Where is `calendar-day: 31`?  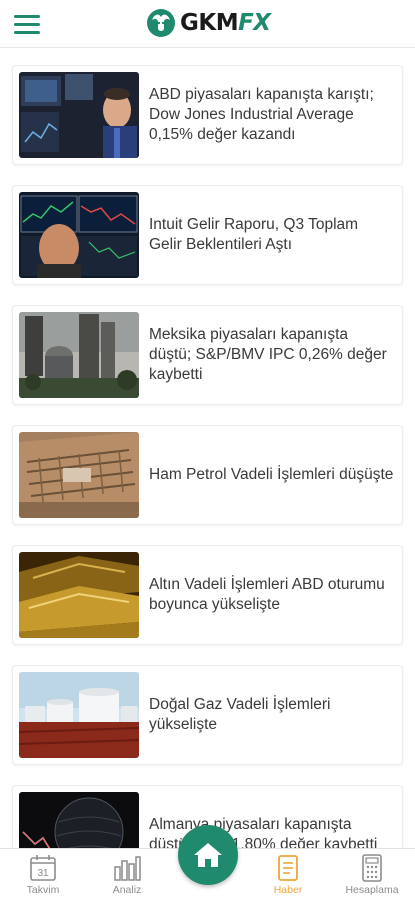 calendar-day: 31 is located at coordinates (43, 873).